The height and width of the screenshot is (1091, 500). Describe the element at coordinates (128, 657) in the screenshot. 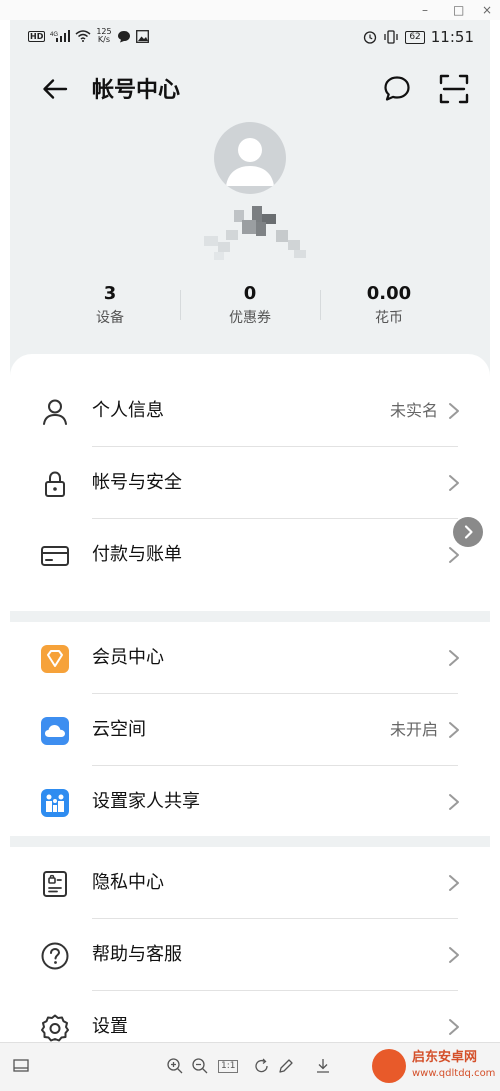

I see `menu-item-label: 会员中心` at that location.